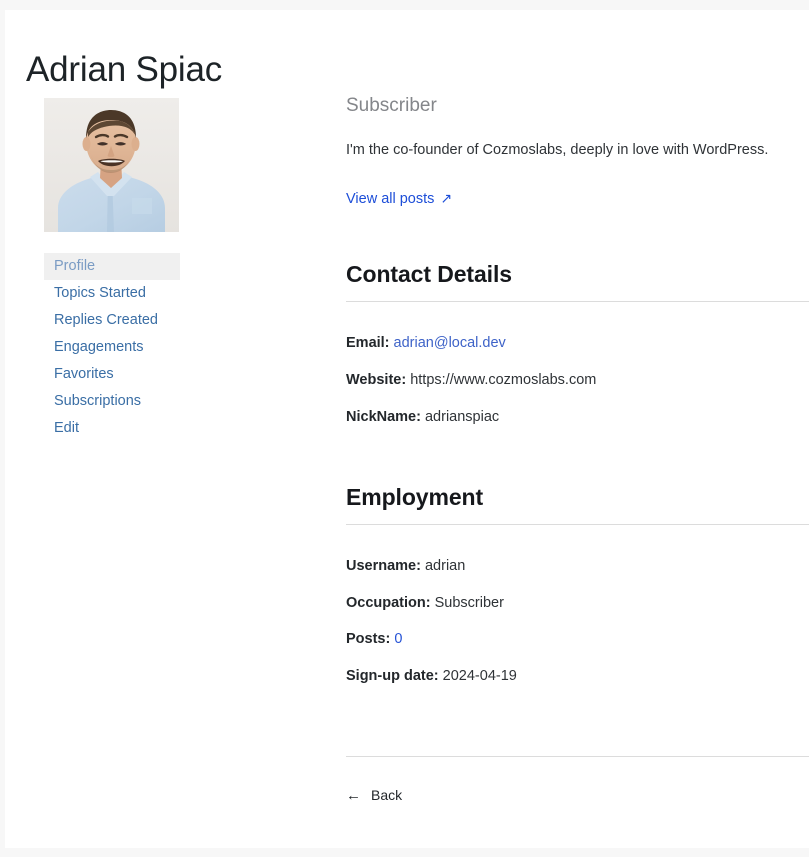 The height and width of the screenshot is (857, 809). I want to click on avatar-photo, so click(111, 165).